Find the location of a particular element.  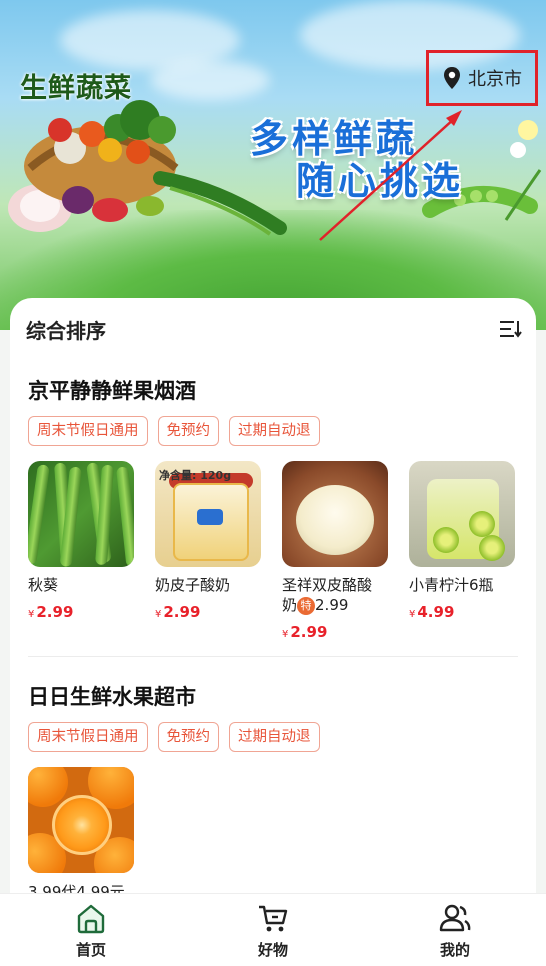

home-icon is located at coordinates (91, 918).